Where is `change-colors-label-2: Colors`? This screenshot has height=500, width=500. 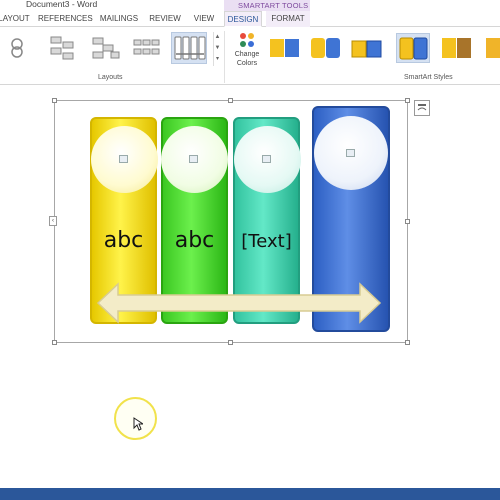
change-colors-label-2: Colors is located at coordinates (247, 63).